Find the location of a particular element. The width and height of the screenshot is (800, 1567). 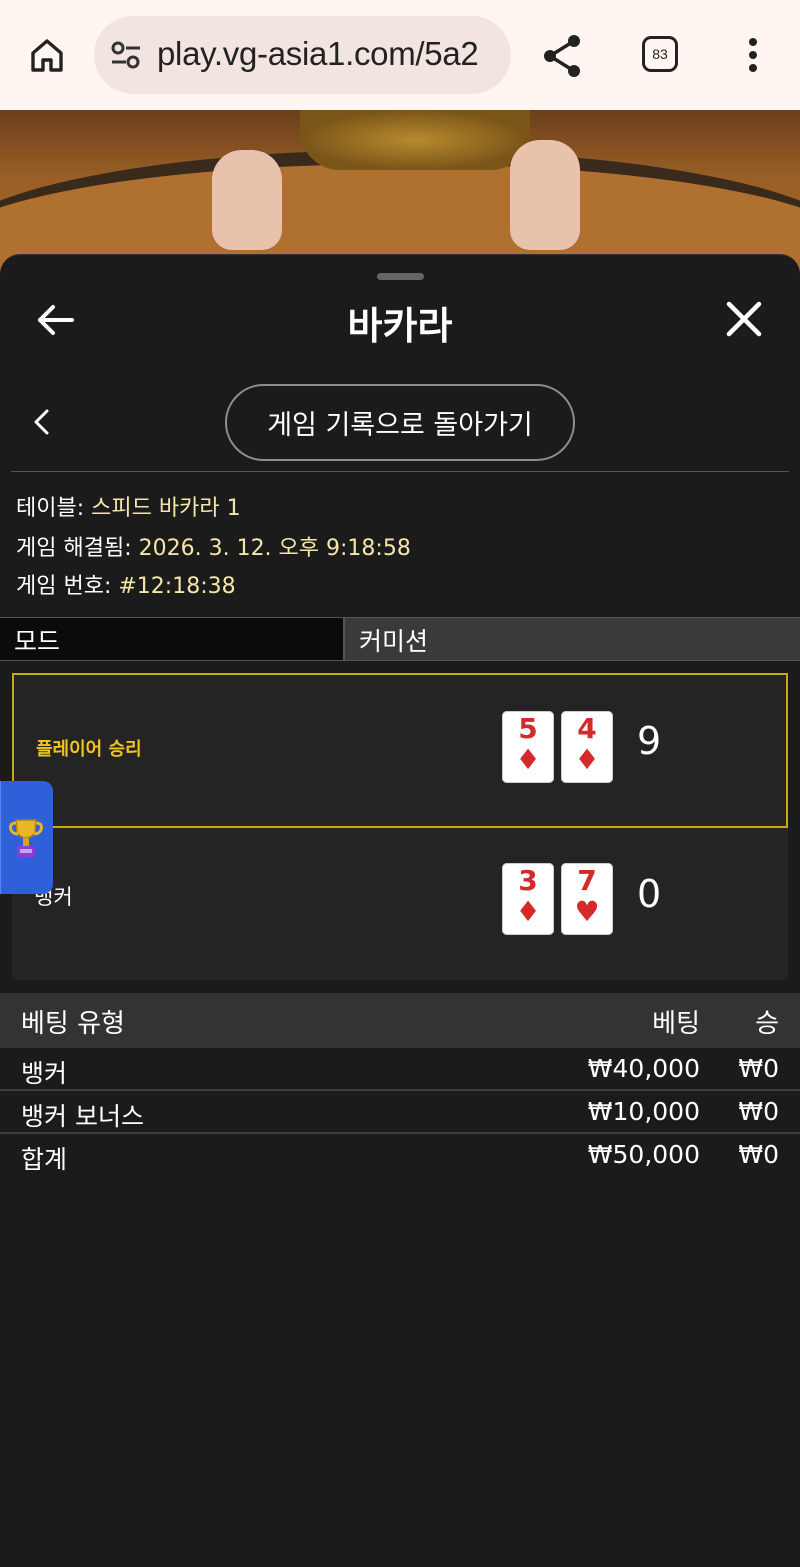

card-rank: 4 is located at coordinates (587, 728).